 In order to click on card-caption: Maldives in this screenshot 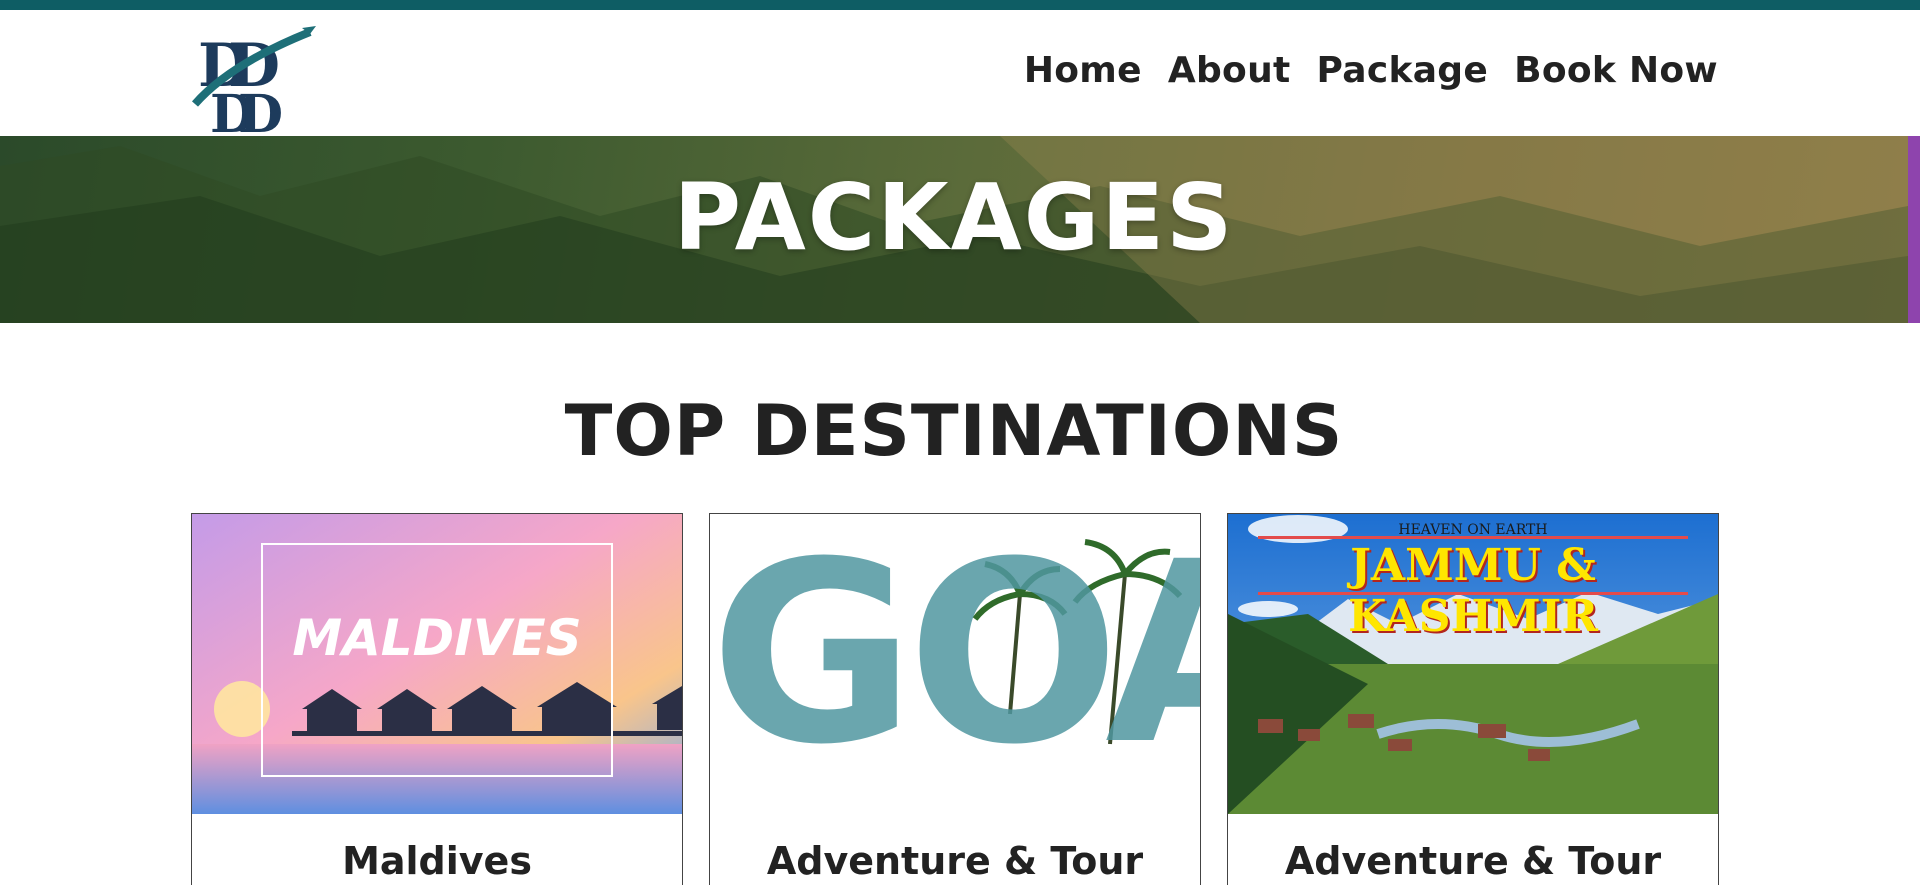, I will do `click(437, 861)`.